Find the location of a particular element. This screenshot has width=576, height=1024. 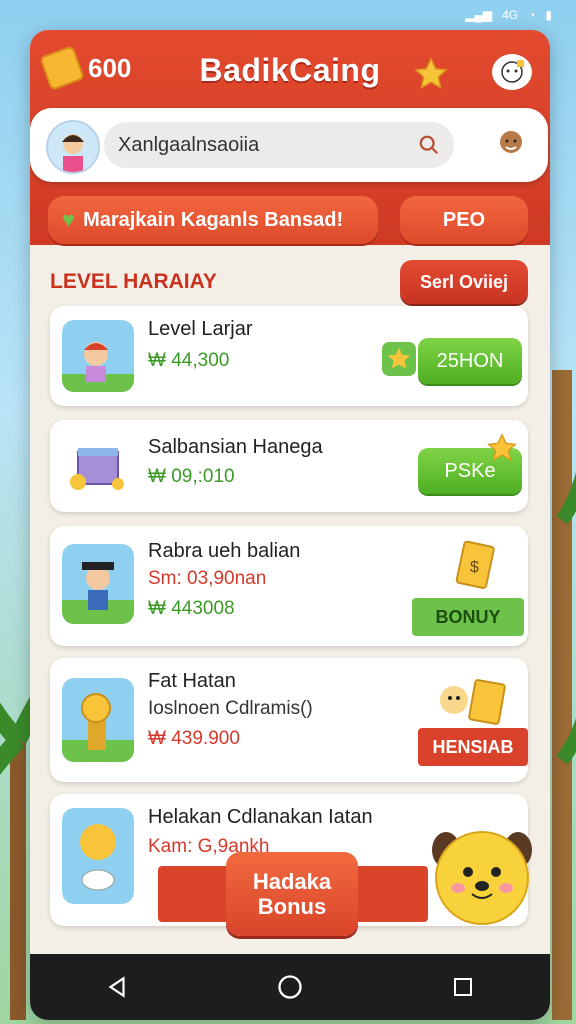

star-badge-icon is located at coordinates (399, 359).